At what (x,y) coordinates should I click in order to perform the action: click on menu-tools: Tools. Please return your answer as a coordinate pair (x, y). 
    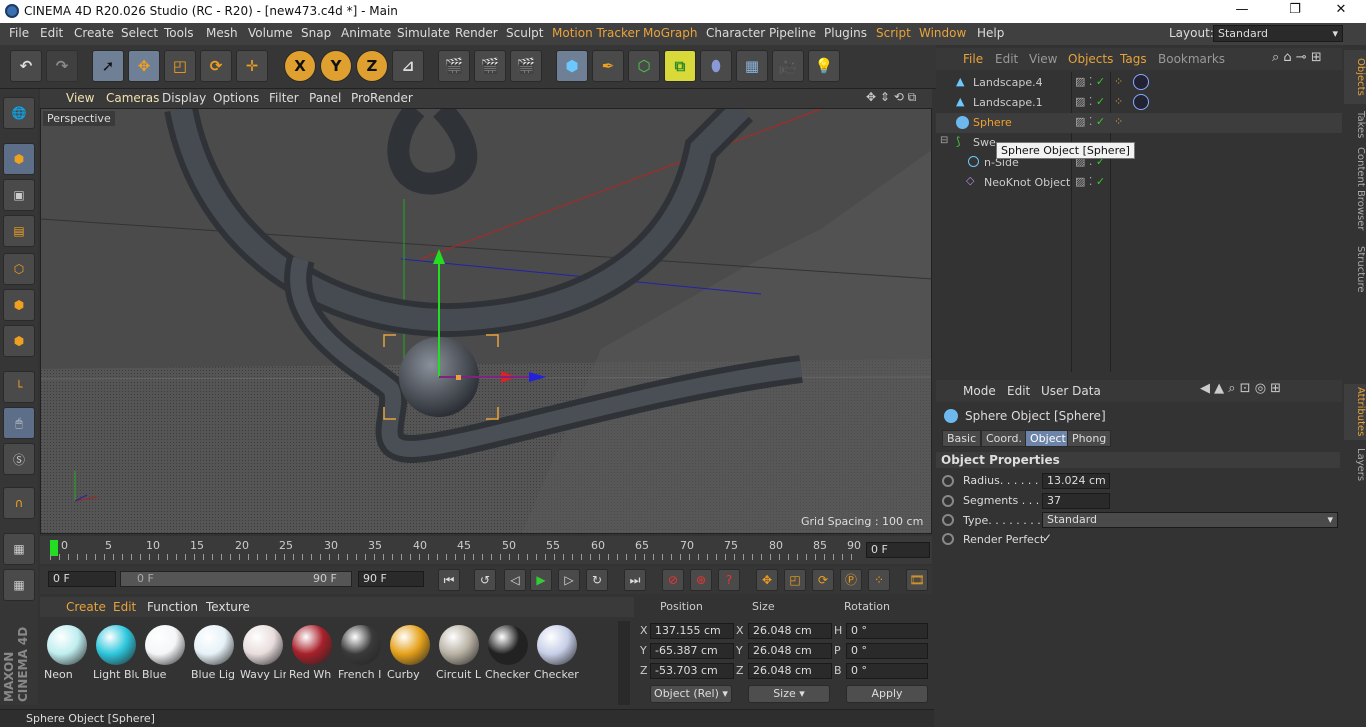
    Looking at the image, I should click on (179, 33).